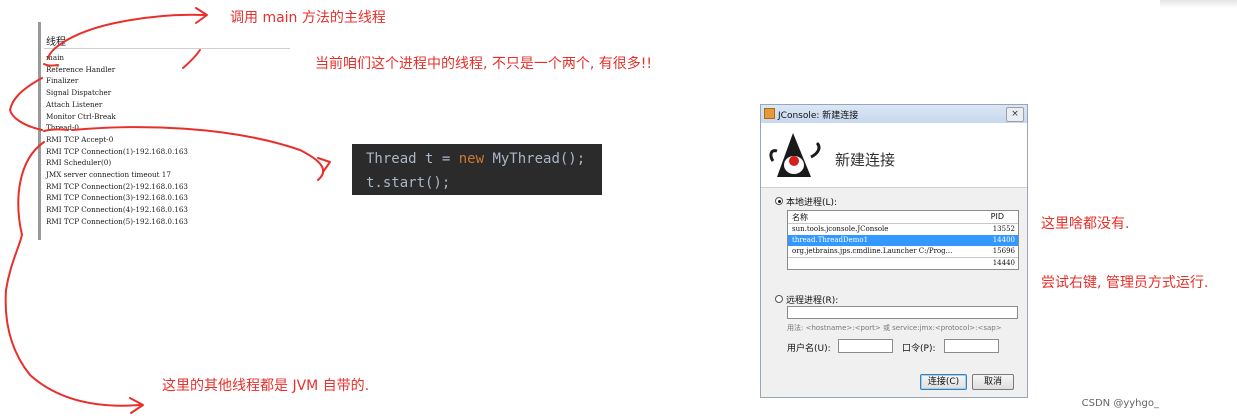  Describe the element at coordinates (779, 299) in the screenshot. I see `remote-process-radio` at that location.